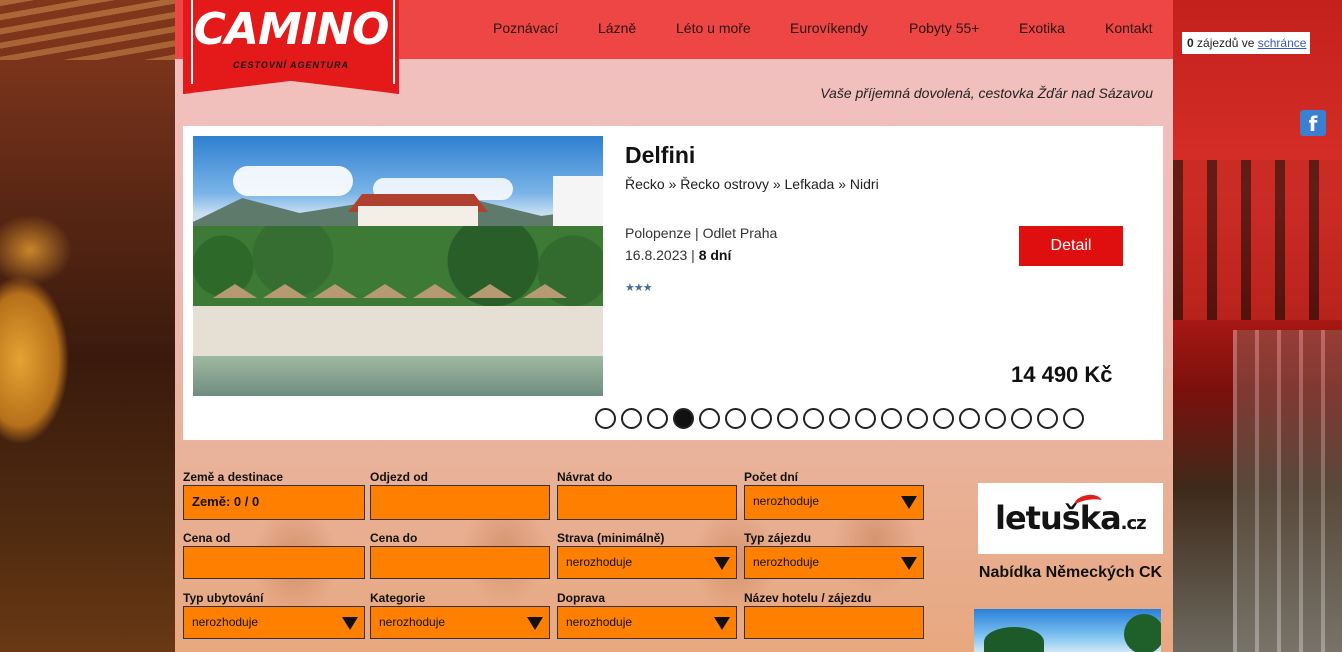 The width and height of the screenshot is (1342, 652). I want to click on search-field-label: Země a destinace, so click(233, 477).